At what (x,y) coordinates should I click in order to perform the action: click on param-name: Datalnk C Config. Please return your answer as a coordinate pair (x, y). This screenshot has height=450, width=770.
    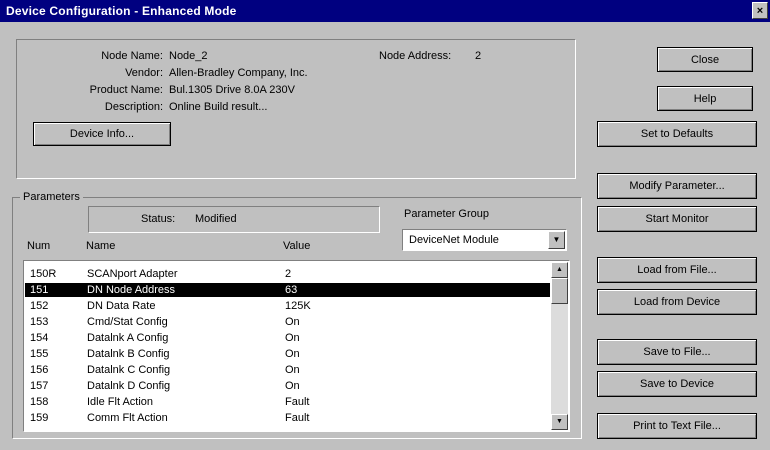
    Looking at the image, I should click on (129, 370).